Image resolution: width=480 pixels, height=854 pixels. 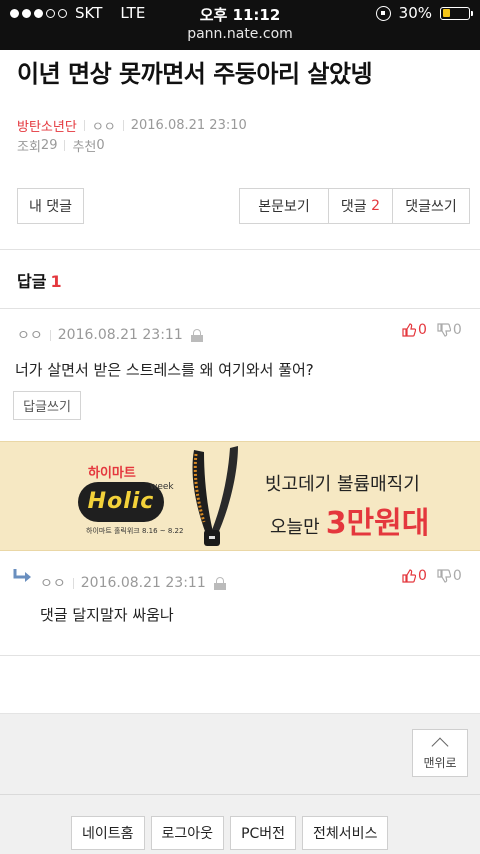 I want to click on views-count: 29, so click(x=49, y=145).